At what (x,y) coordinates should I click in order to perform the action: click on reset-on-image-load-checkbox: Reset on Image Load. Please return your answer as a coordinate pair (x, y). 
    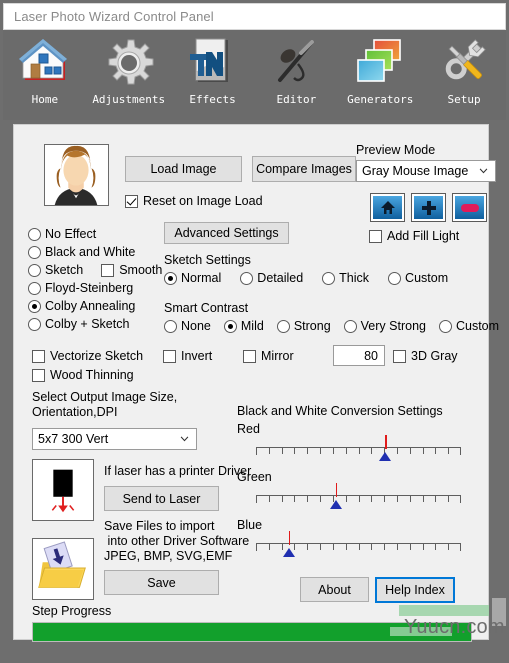
    Looking at the image, I should click on (194, 201).